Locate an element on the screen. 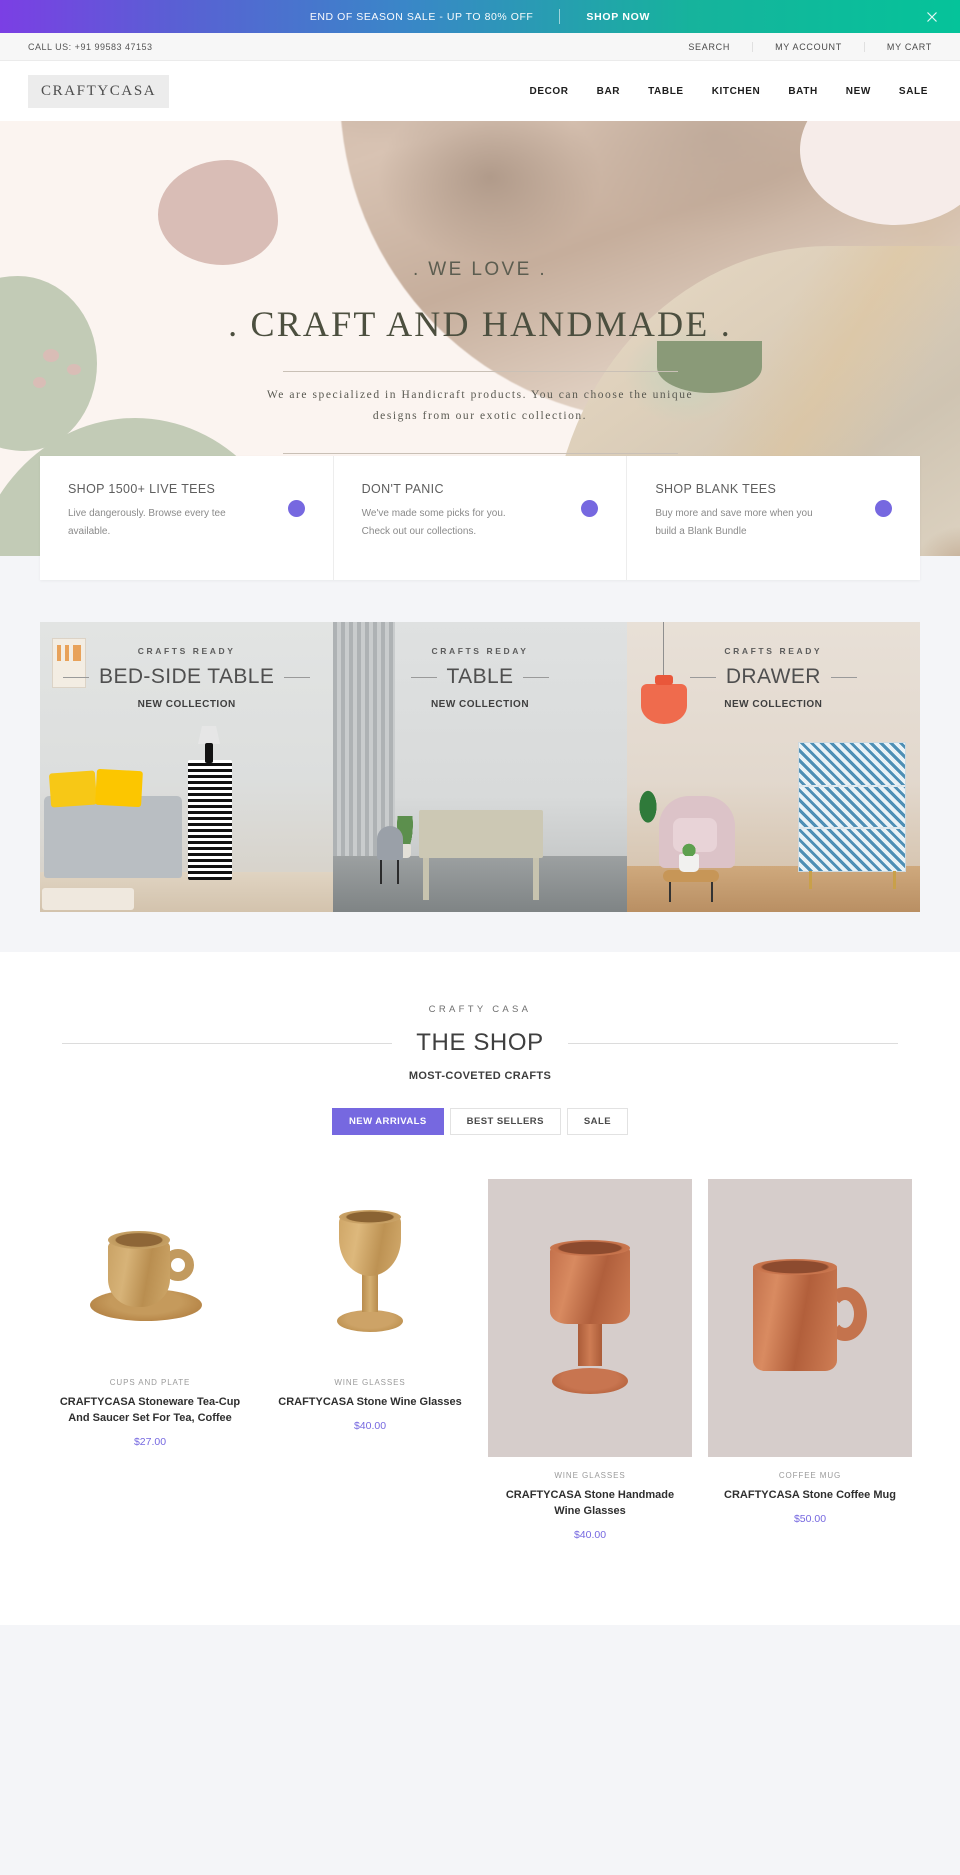 The height and width of the screenshot is (1875, 960). shop-title-rule-left is located at coordinates (227, 1043).